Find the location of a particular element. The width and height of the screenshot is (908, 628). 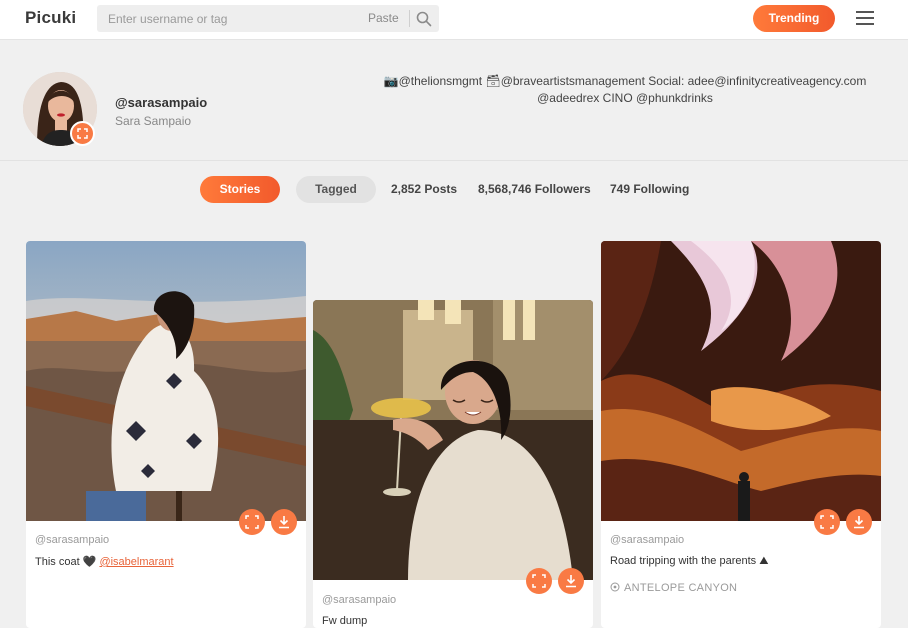

expand-avatar-button is located at coordinates (82, 133).